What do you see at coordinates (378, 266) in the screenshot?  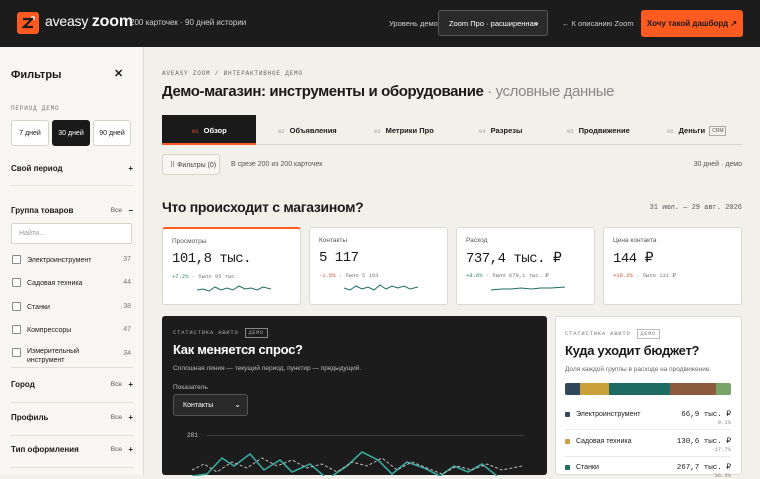 I see `kpi-card-contacts: Контакты 5 117 -1.5% · было 5 193` at bounding box center [378, 266].